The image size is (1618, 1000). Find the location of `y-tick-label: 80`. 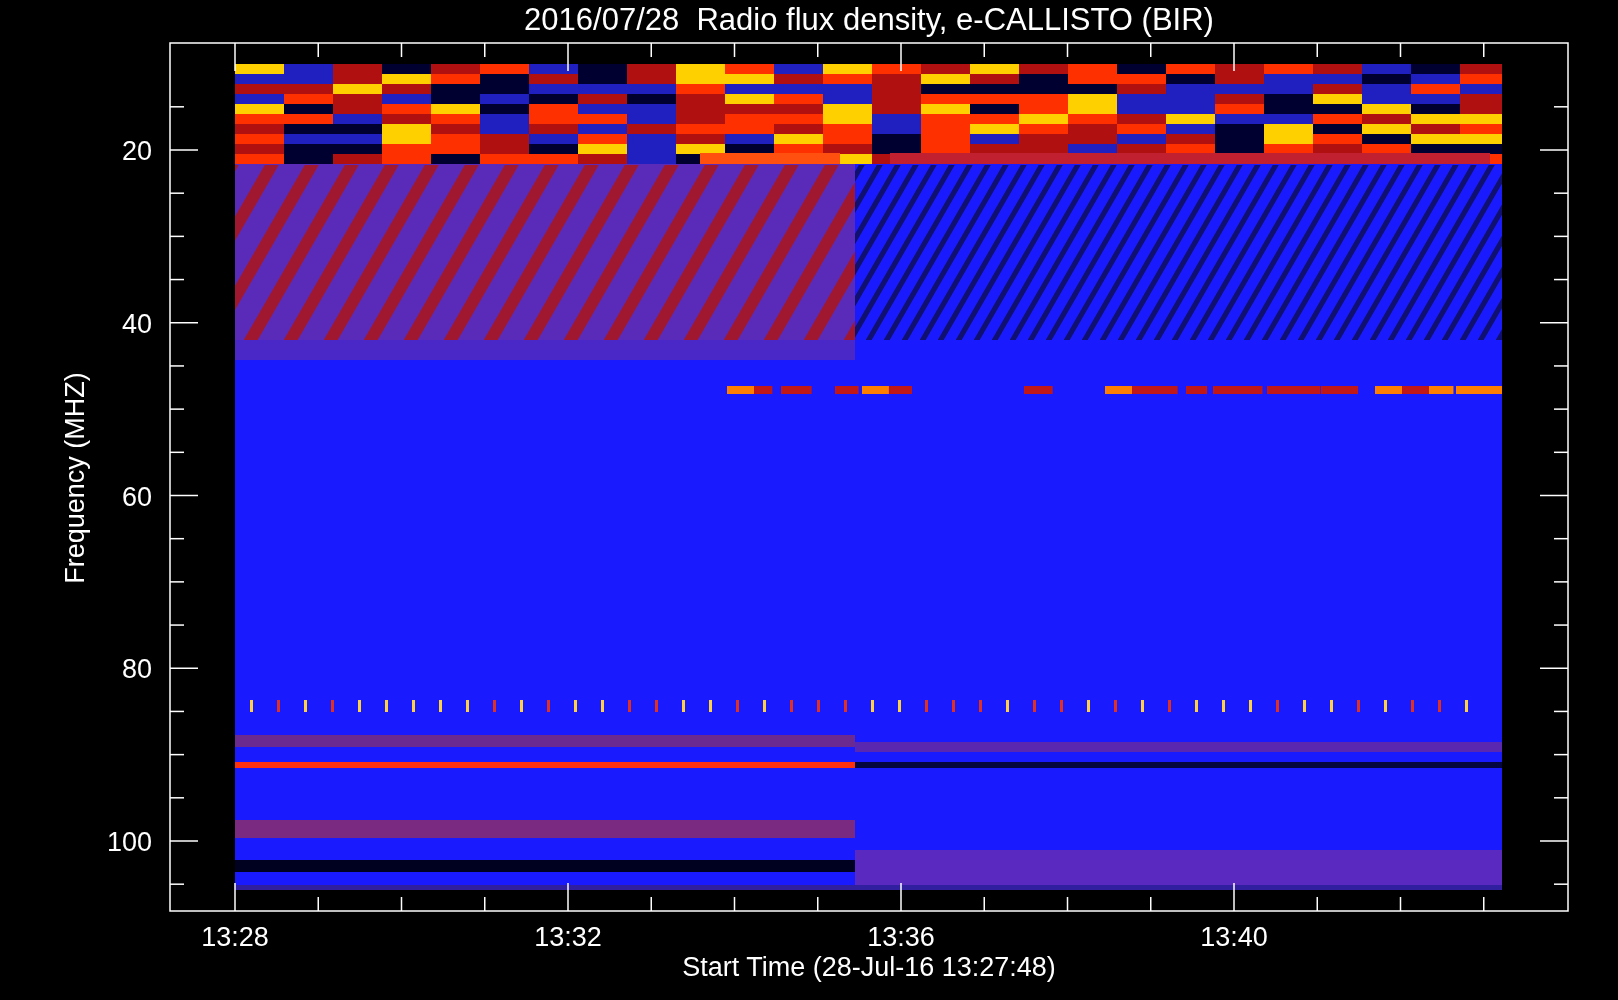

y-tick-label: 80 is located at coordinates (136, 669).